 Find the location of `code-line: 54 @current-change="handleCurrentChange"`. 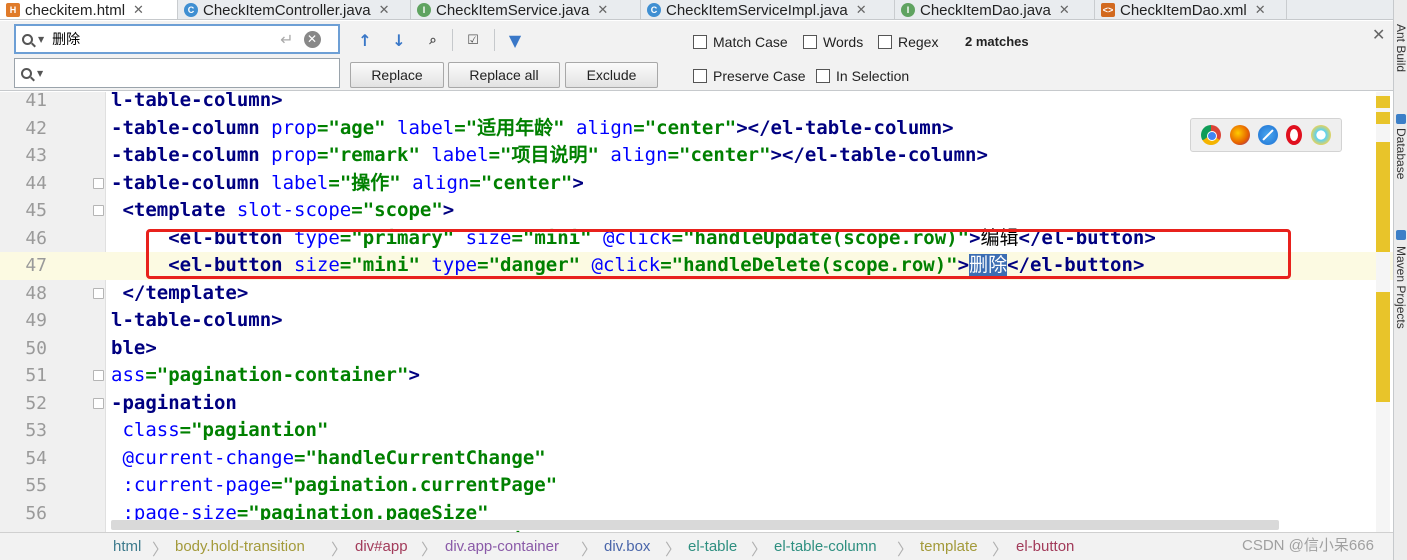

code-line: 54 @current-change="handleCurrentChange" is located at coordinates (696, 459).